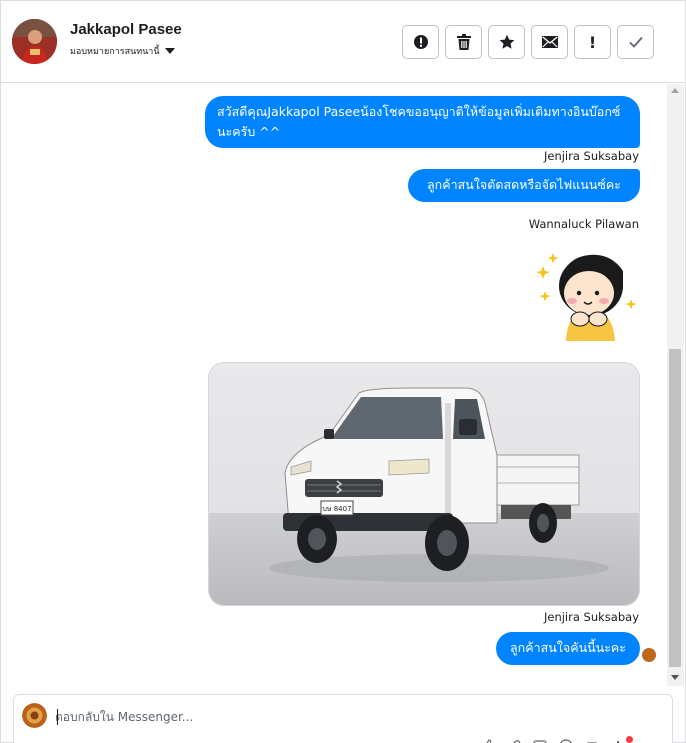 This screenshot has width=686, height=743. I want to click on alert-circle-icon, so click(420, 42).